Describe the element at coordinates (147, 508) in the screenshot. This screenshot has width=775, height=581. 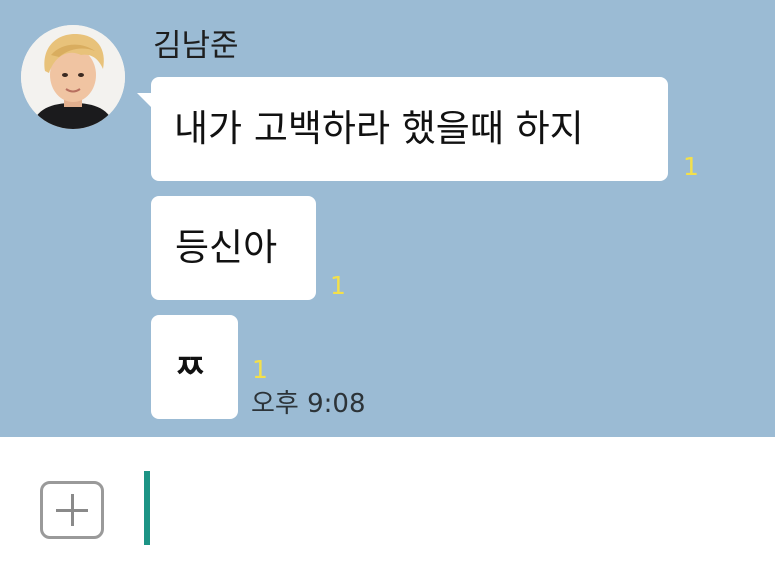
I see `text-cursor` at that location.